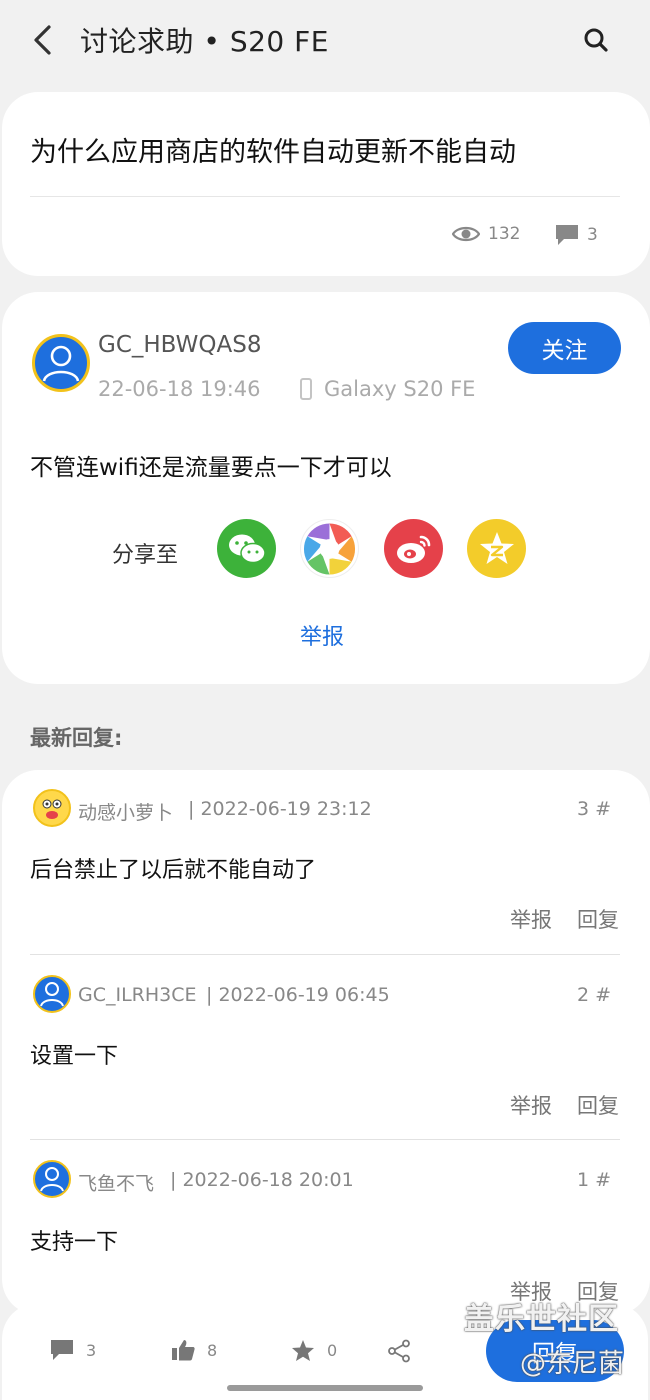 Image resolution: width=650 pixels, height=1400 pixels. I want to click on phone-icon, so click(306, 389).